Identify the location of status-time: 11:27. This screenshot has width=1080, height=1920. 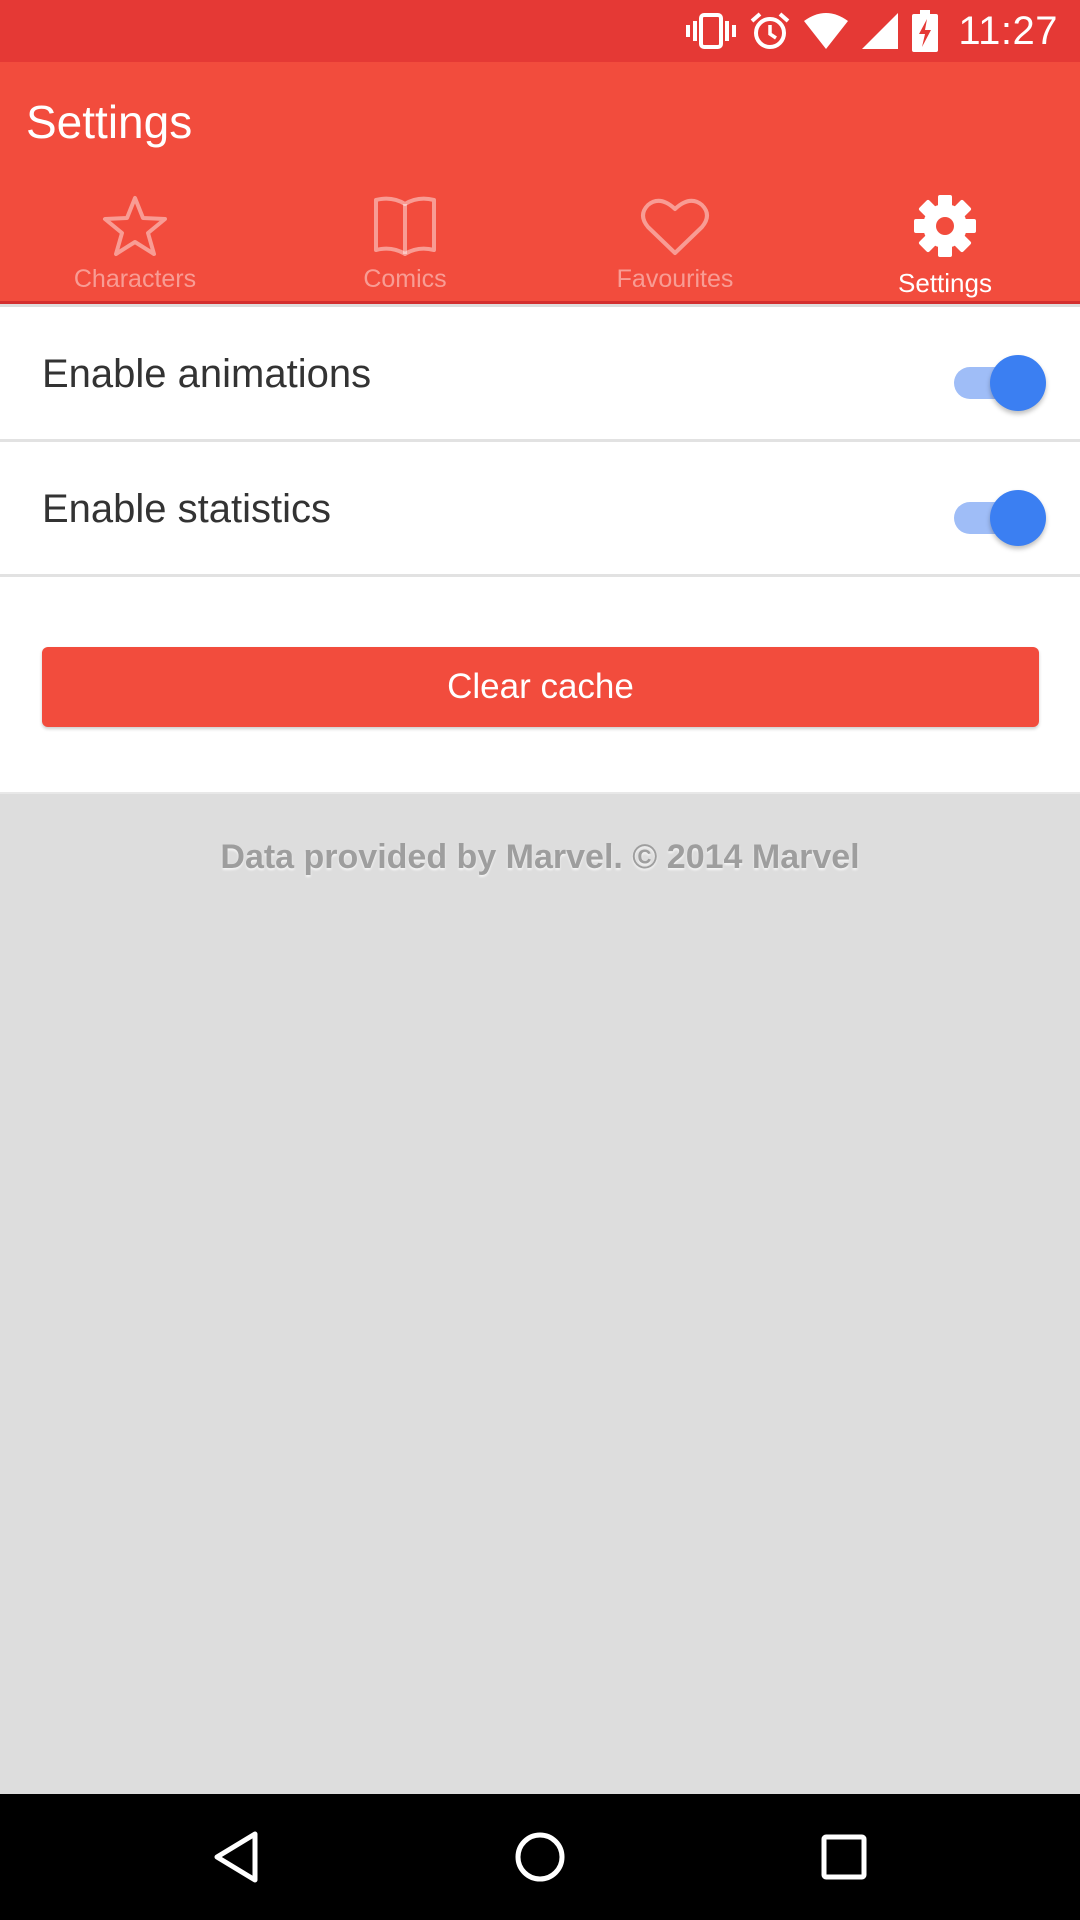
(1008, 31).